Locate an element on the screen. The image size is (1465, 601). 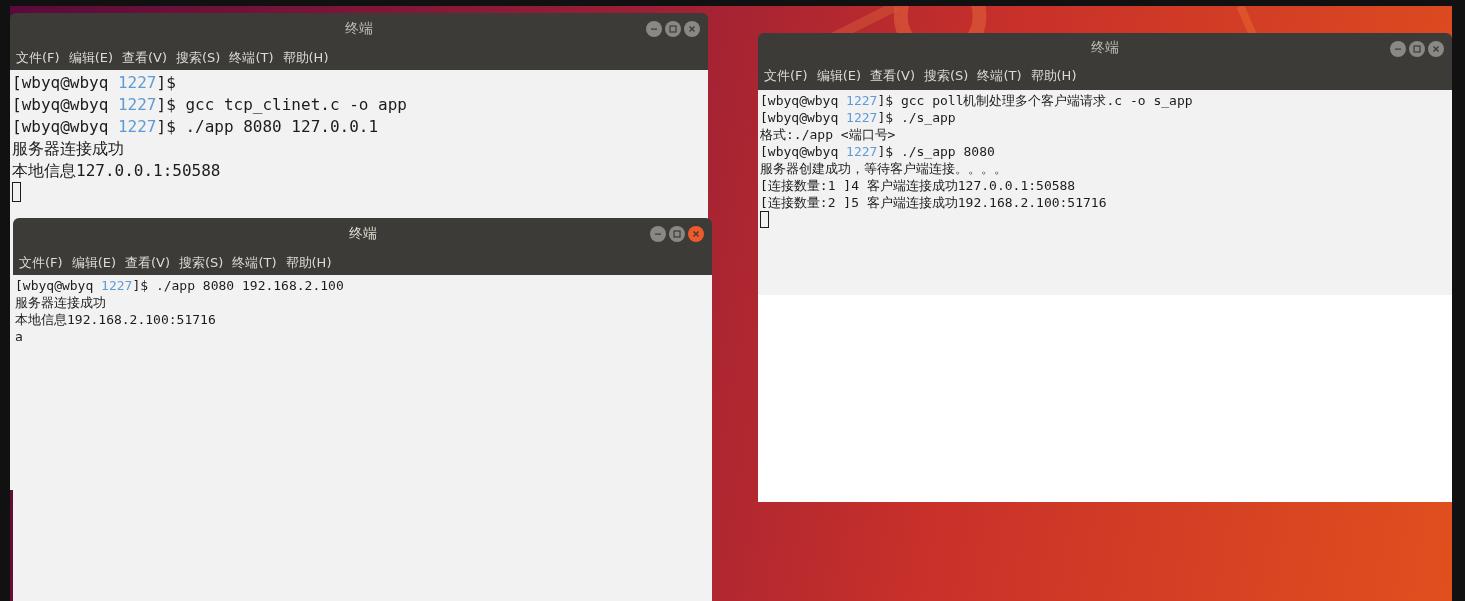
terminal-line: [wbyq@wbyq 1227]$ ./s_app is located at coordinates (858, 117).